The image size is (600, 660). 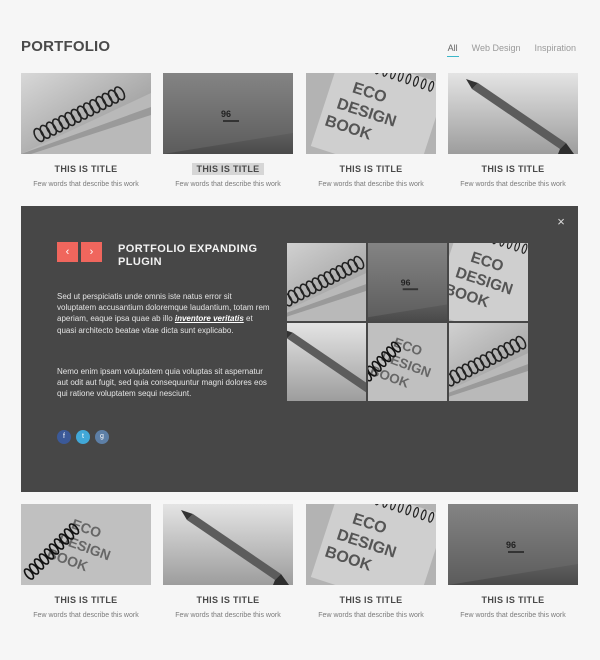 I want to click on filter-all: All, so click(x=452, y=50).